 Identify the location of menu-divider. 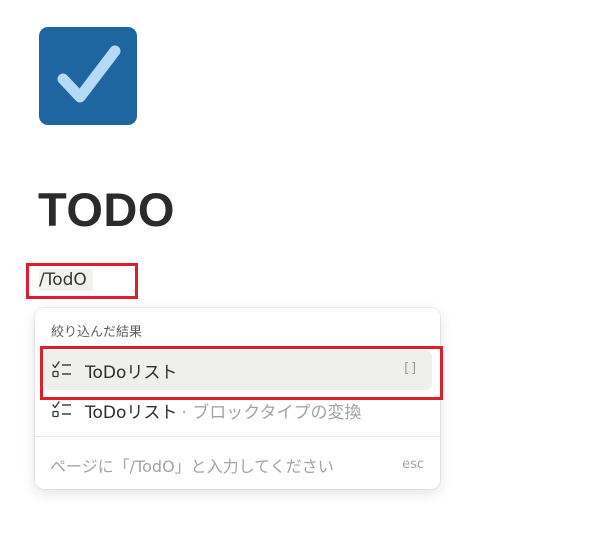
(237, 436).